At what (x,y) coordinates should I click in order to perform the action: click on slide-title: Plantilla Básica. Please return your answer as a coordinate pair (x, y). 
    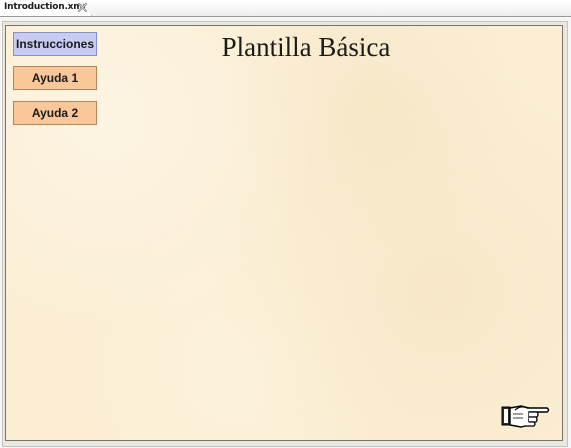
    Looking at the image, I should click on (306, 47).